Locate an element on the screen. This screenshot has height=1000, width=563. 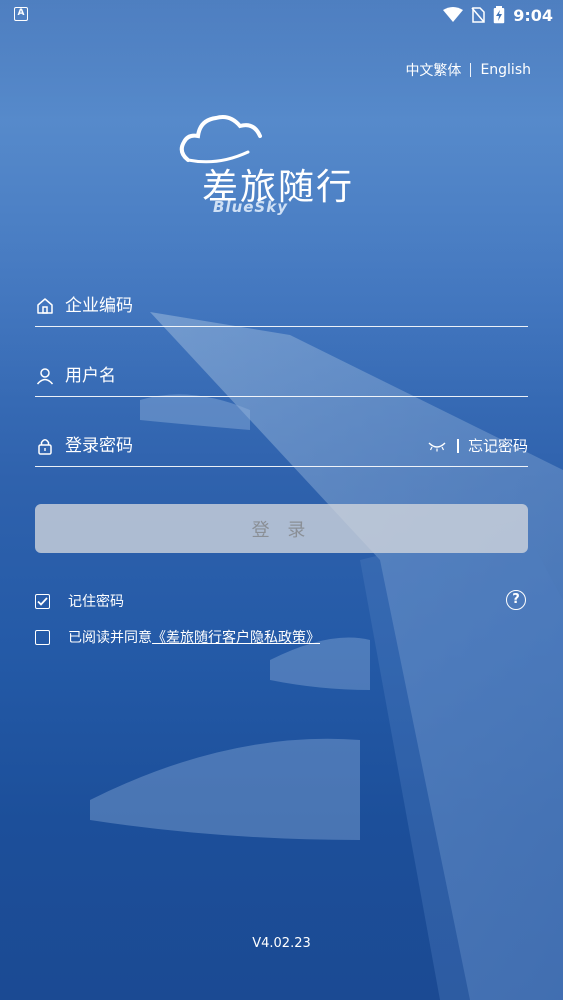
password-field: 忘记密码 is located at coordinates (281, 446).